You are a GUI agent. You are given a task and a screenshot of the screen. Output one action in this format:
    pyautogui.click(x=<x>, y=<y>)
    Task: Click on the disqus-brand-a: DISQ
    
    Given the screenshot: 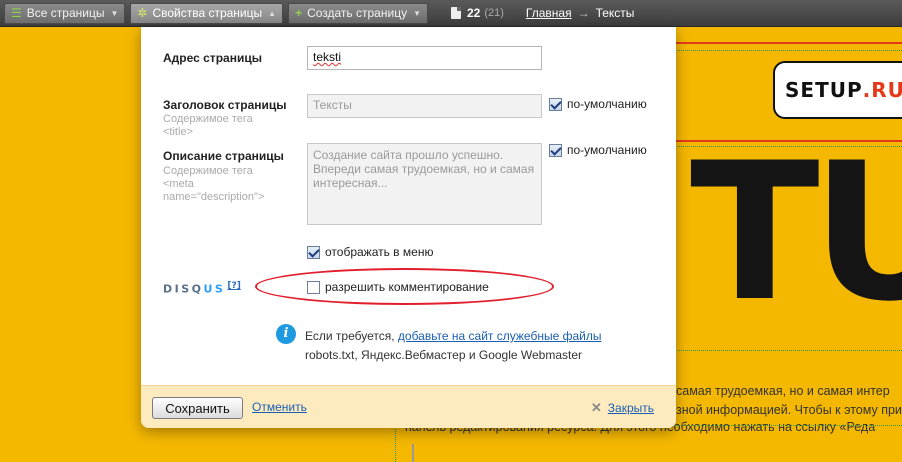 What is the action you would take?
    pyautogui.click(x=183, y=289)
    